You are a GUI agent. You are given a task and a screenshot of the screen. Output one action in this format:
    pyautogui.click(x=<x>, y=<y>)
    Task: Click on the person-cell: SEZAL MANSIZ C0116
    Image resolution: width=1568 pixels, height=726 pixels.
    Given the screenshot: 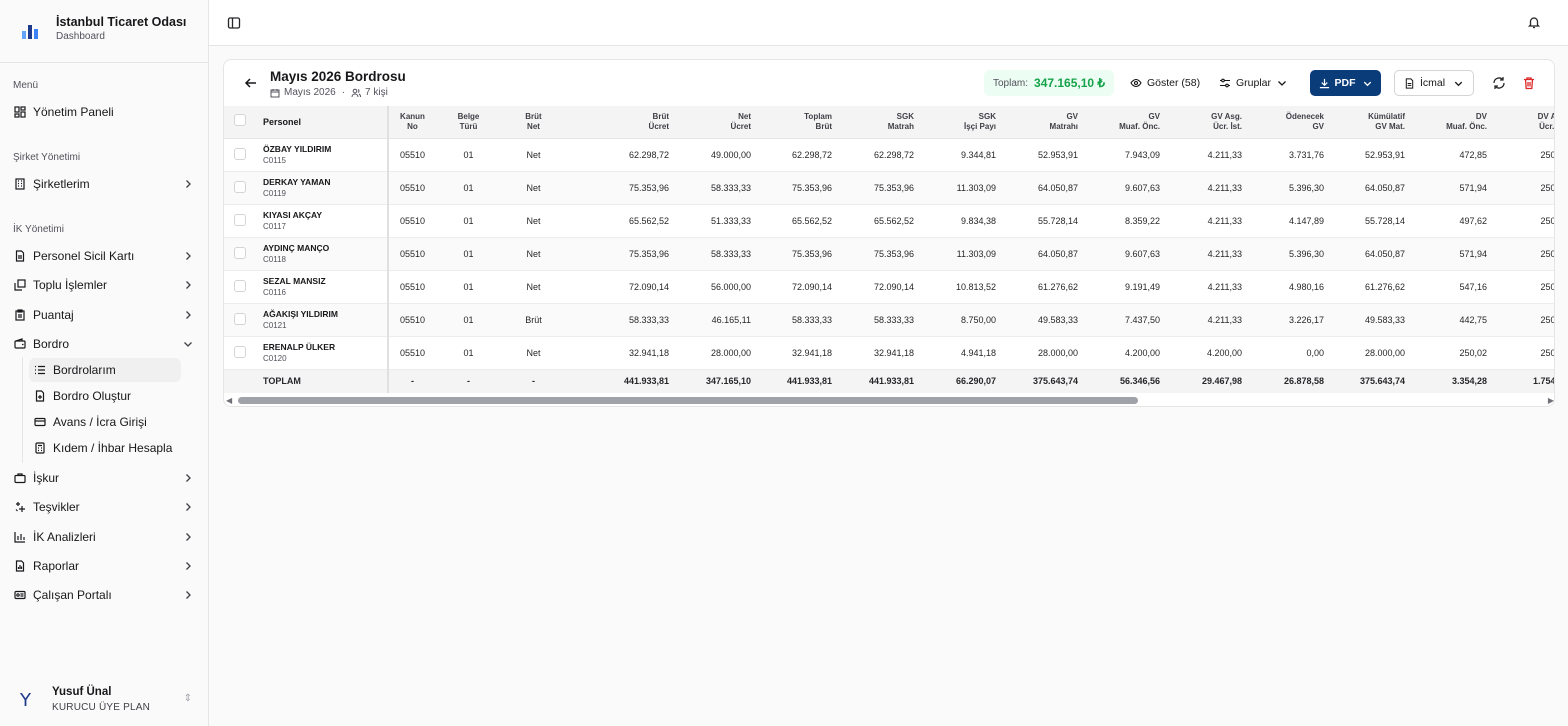 What is the action you would take?
    pyautogui.click(x=322, y=287)
    